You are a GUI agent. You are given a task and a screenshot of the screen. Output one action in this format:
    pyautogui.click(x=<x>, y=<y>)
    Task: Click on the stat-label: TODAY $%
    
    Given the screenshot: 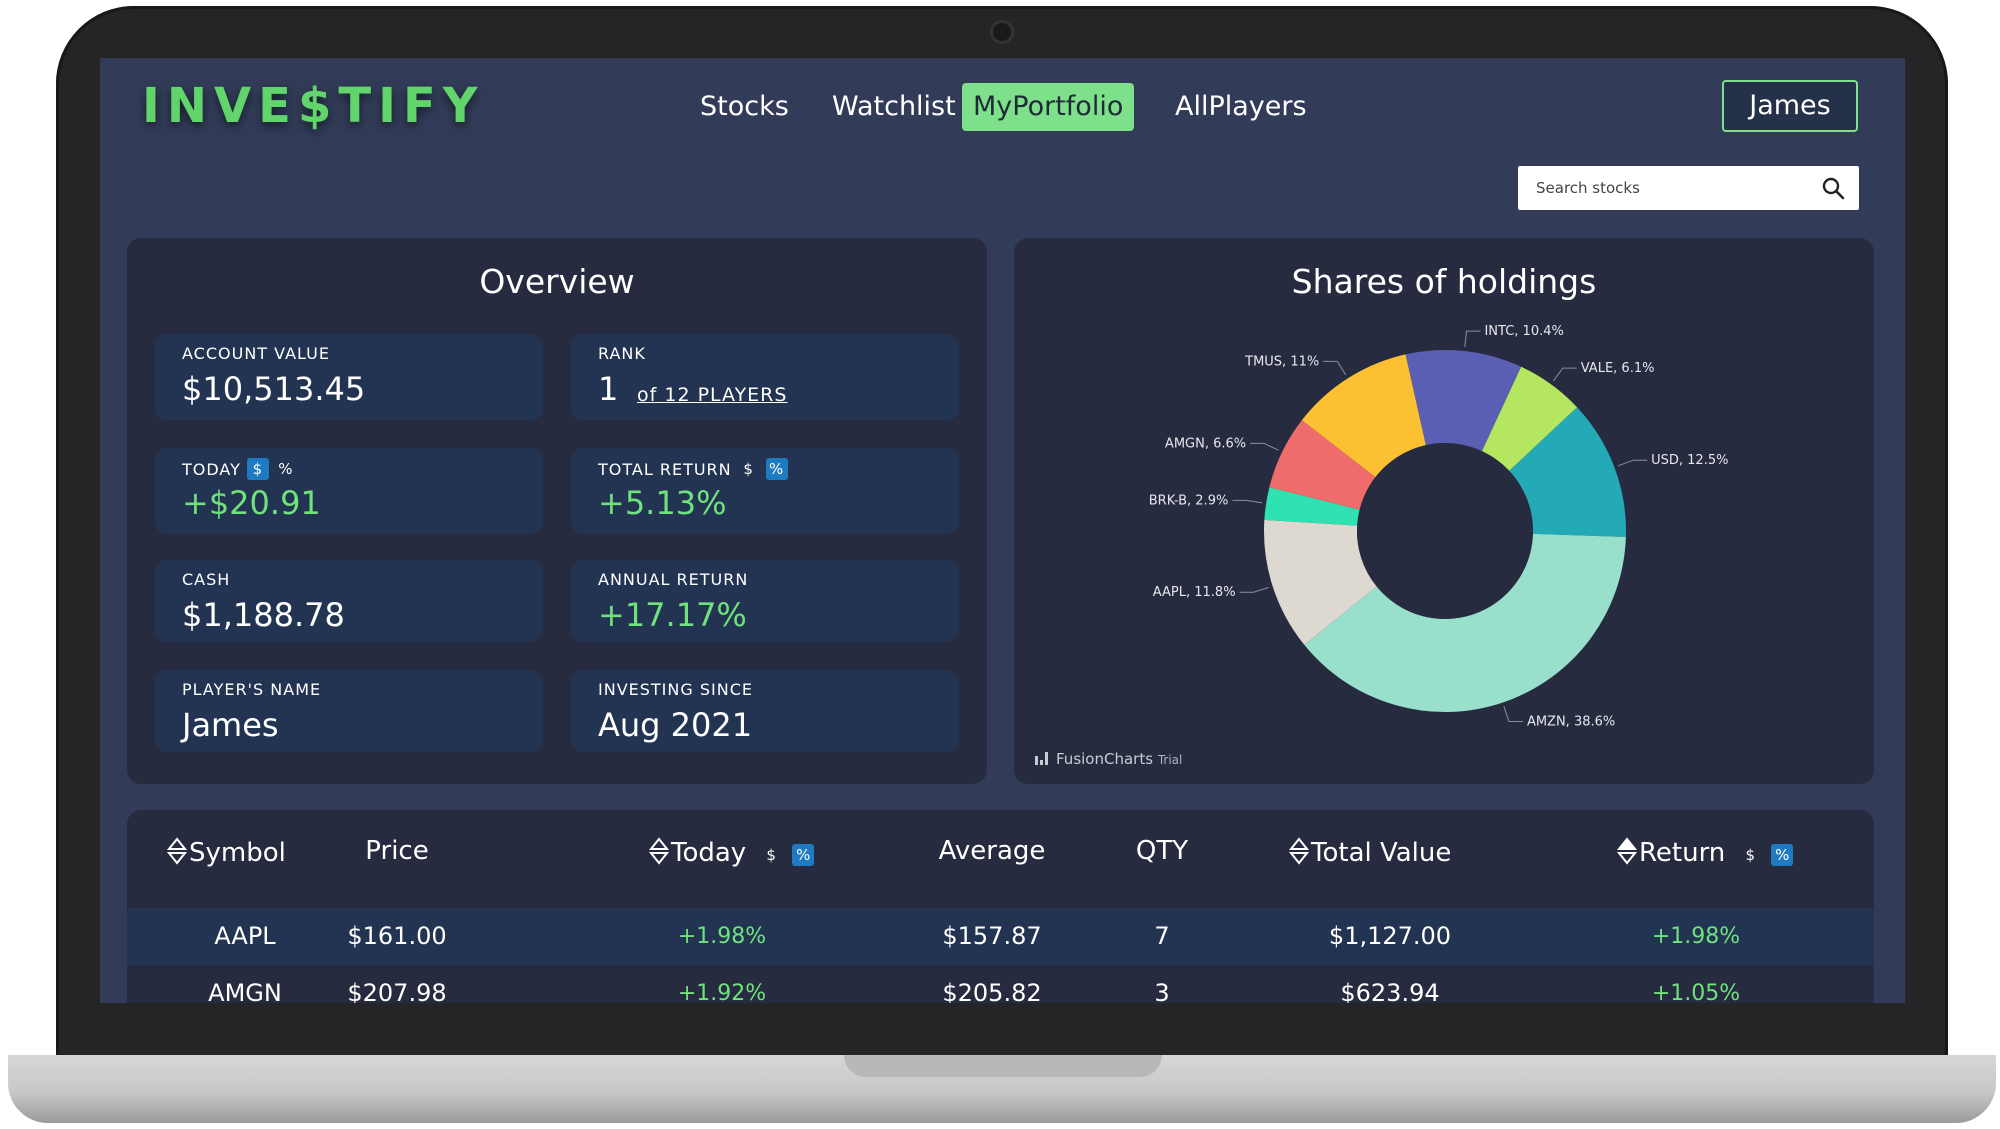 What is the action you would take?
    pyautogui.click(x=239, y=469)
    